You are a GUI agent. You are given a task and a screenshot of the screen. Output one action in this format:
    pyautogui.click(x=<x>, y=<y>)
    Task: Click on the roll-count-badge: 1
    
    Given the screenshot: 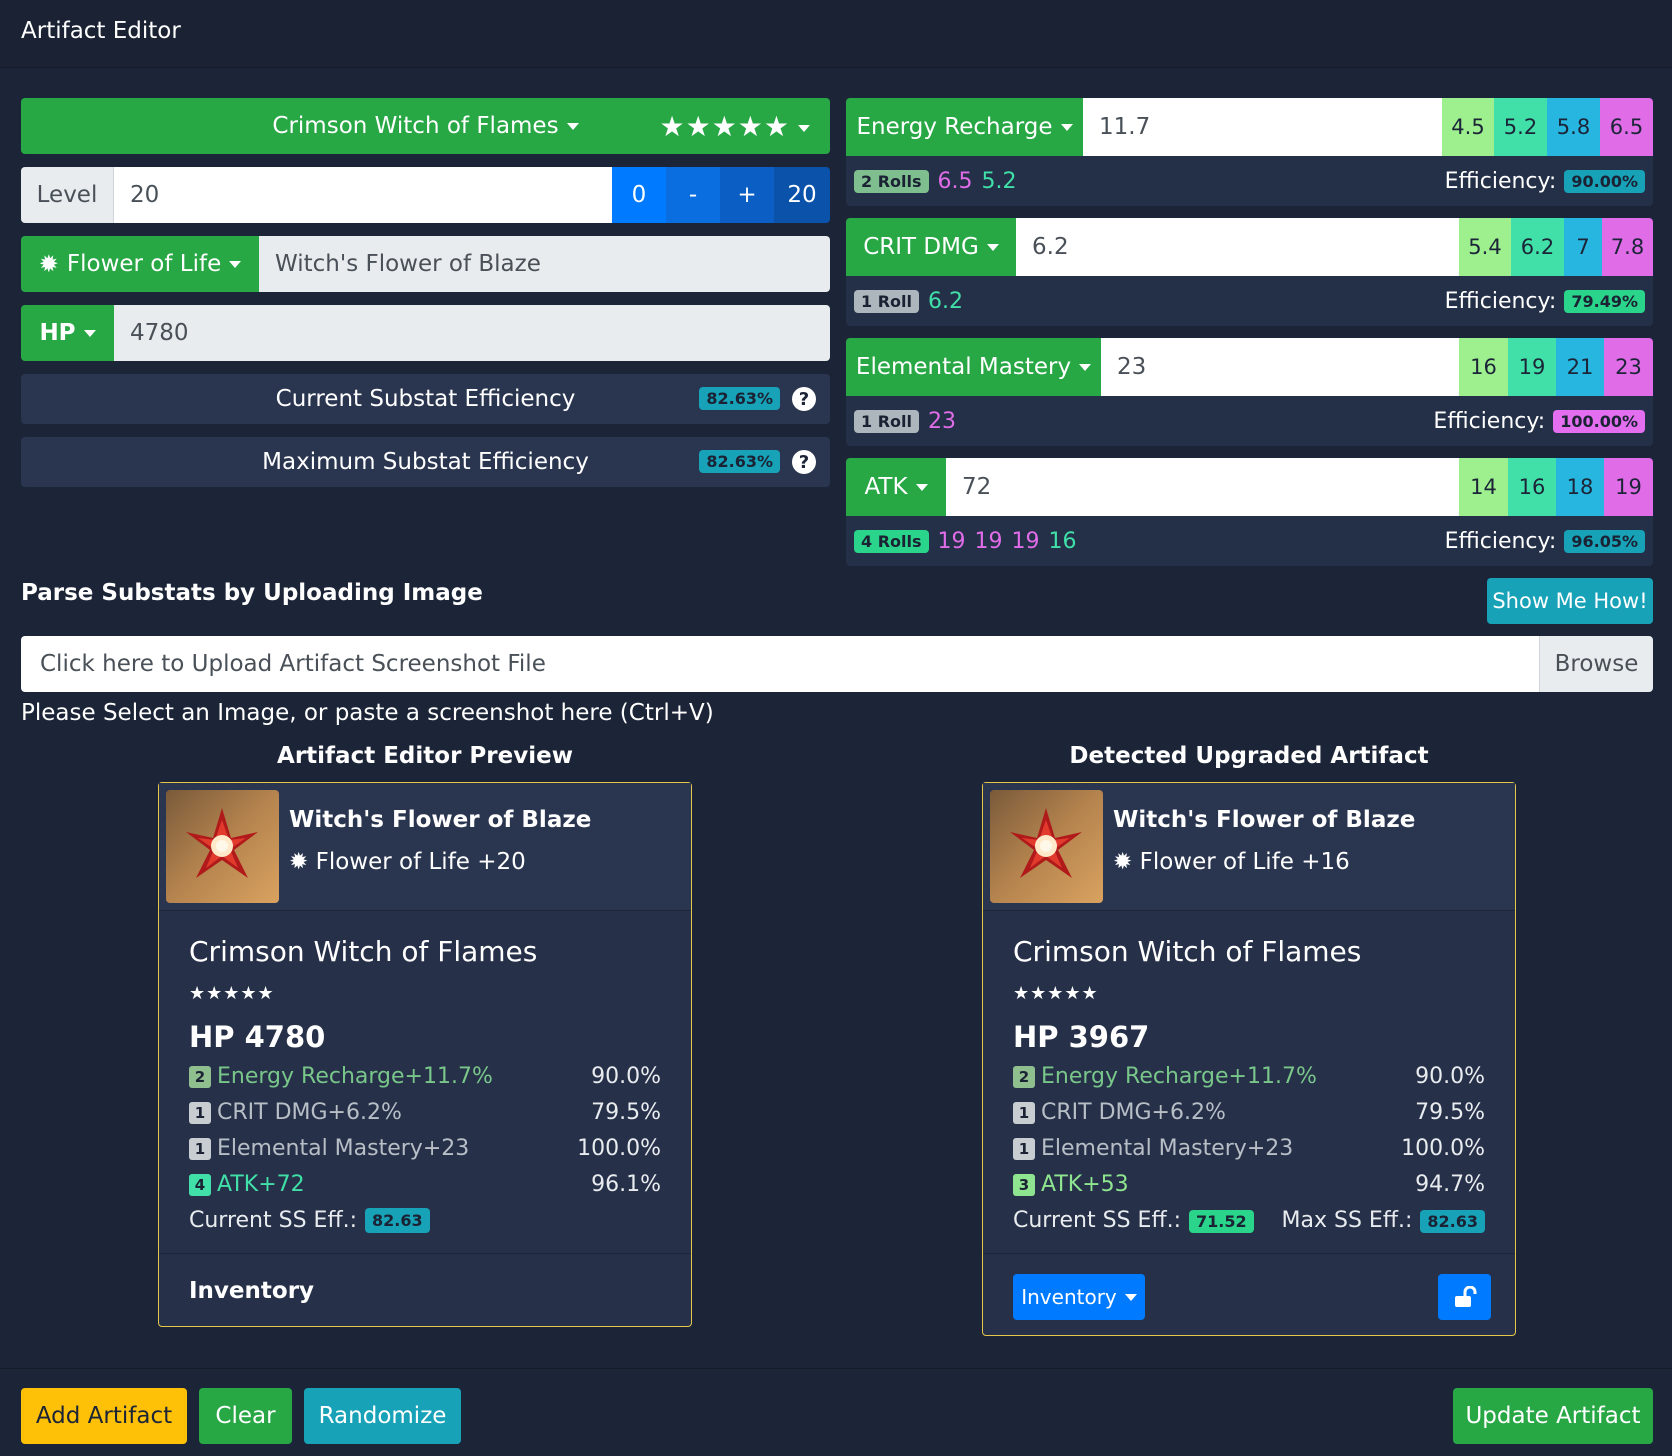 What is the action you would take?
    pyautogui.click(x=1024, y=1149)
    